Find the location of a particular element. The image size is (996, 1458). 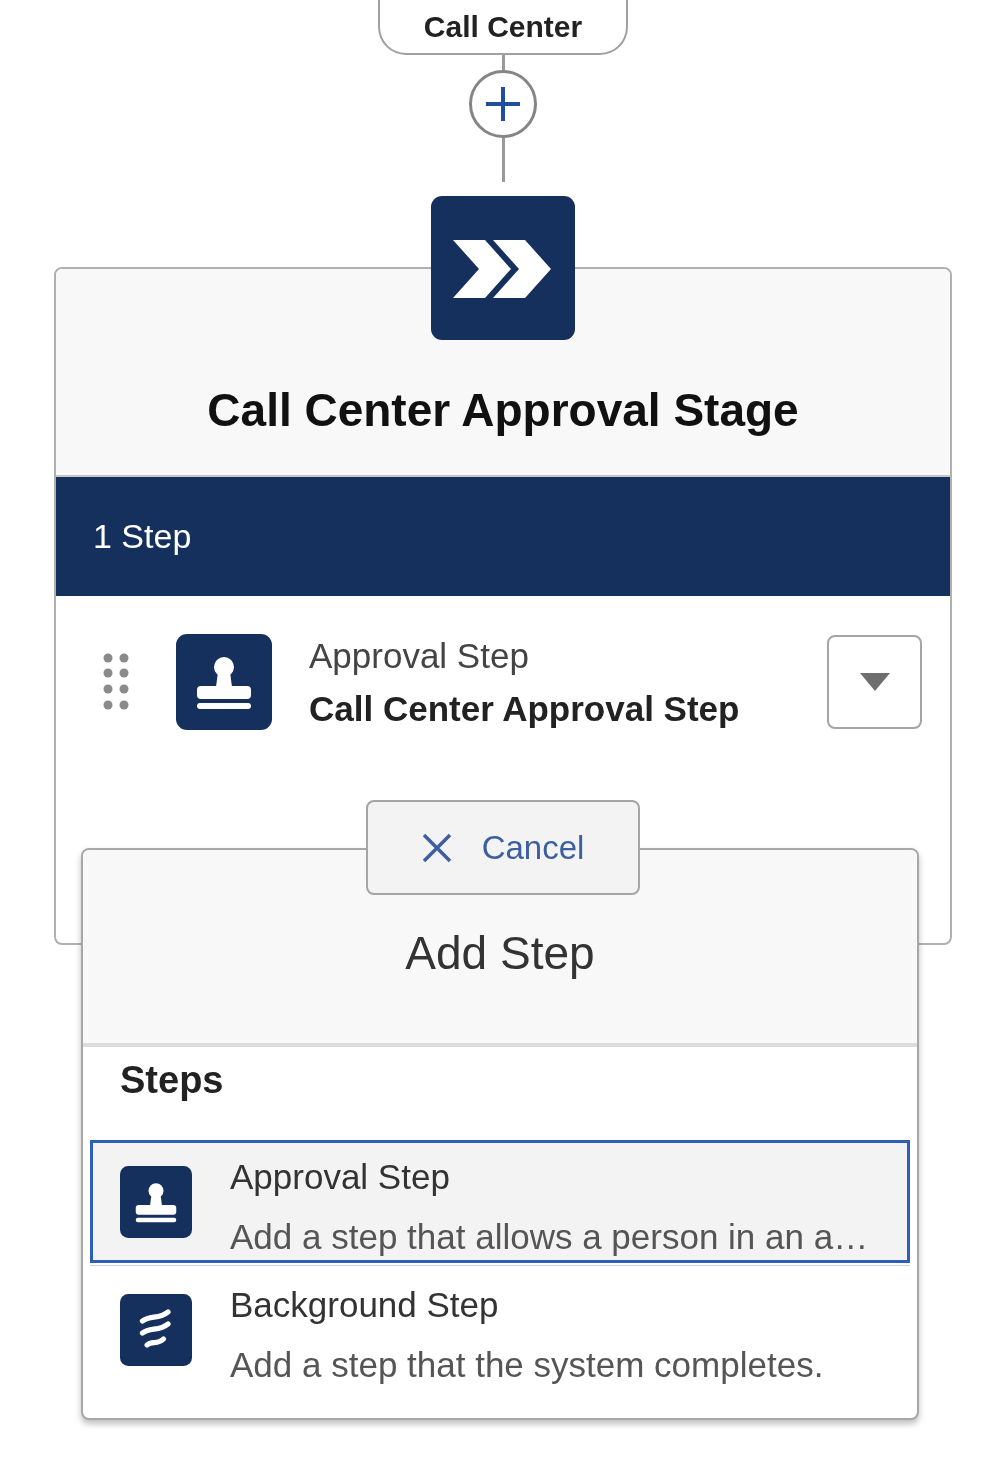

step-type: Approval Step is located at coordinates (419, 656).